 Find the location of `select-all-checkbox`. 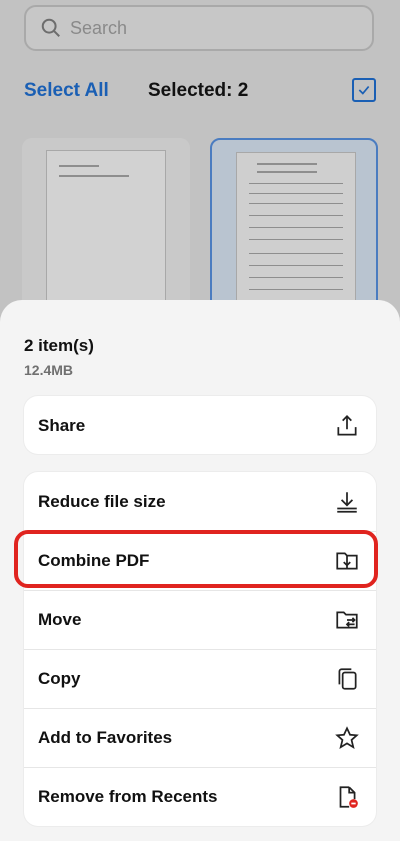

select-all-checkbox is located at coordinates (364, 90).